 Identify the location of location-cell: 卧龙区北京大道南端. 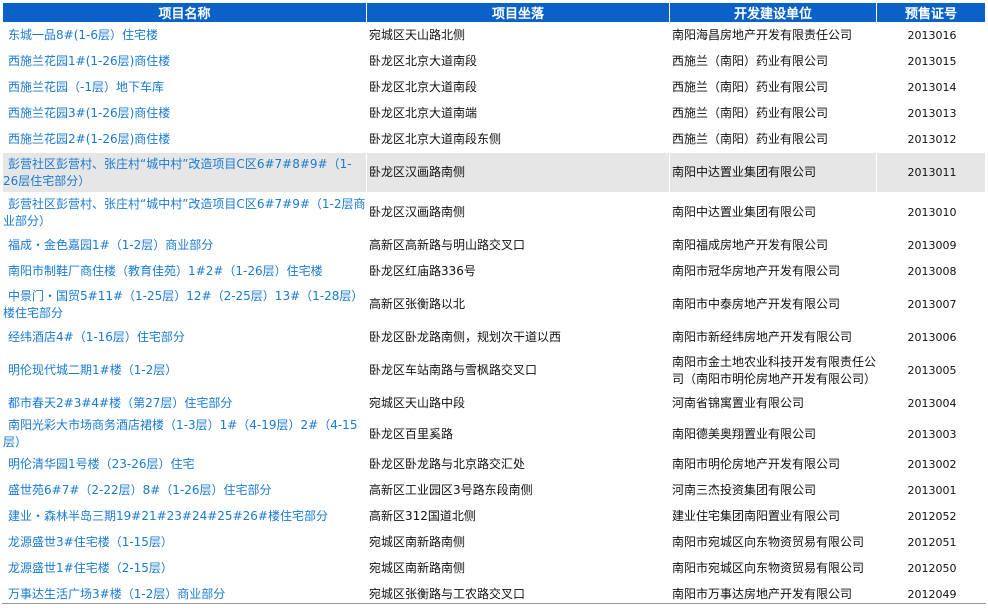
(423, 113).